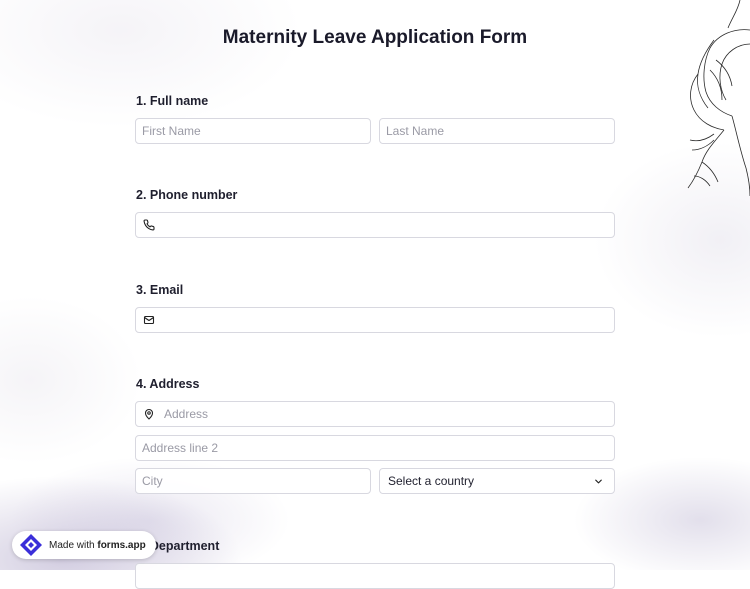 The image size is (750, 589). What do you see at coordinates (375, 225) in the screenshot?
I see `phone-input` at bounding box center [375, 225].